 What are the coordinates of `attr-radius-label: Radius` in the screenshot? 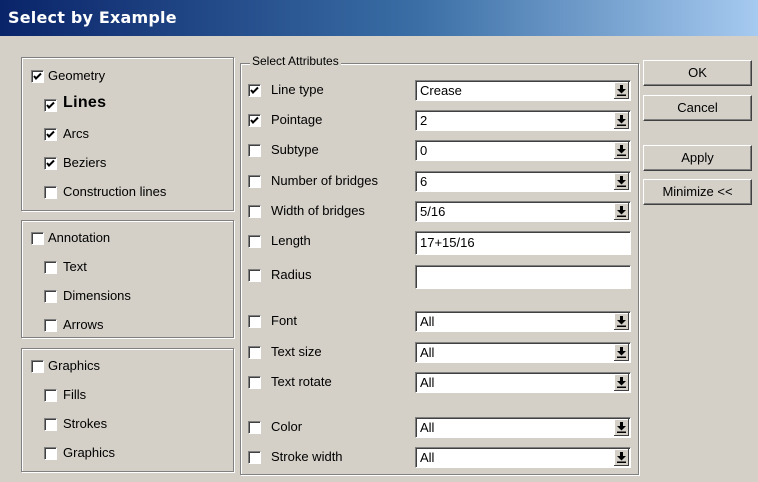 It's located at (291, 274).